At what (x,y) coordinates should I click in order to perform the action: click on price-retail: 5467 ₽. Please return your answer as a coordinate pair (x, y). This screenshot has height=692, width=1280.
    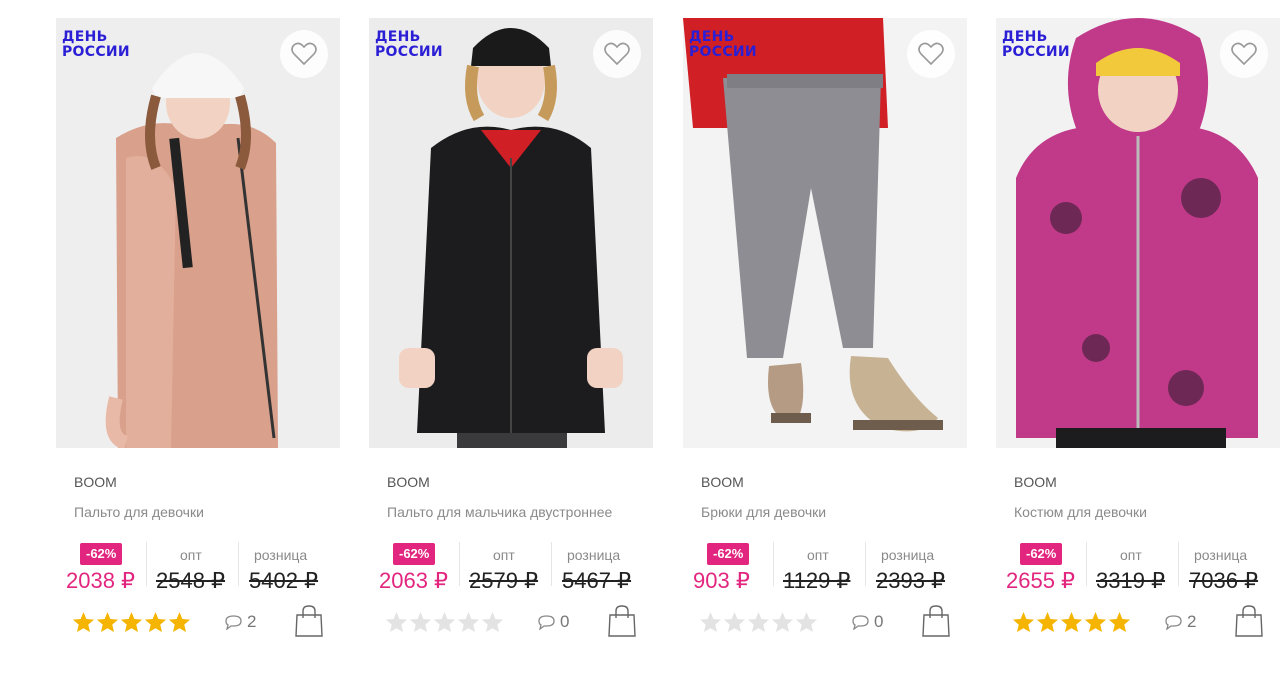
    Looking at the image, I should click on (597, 580).